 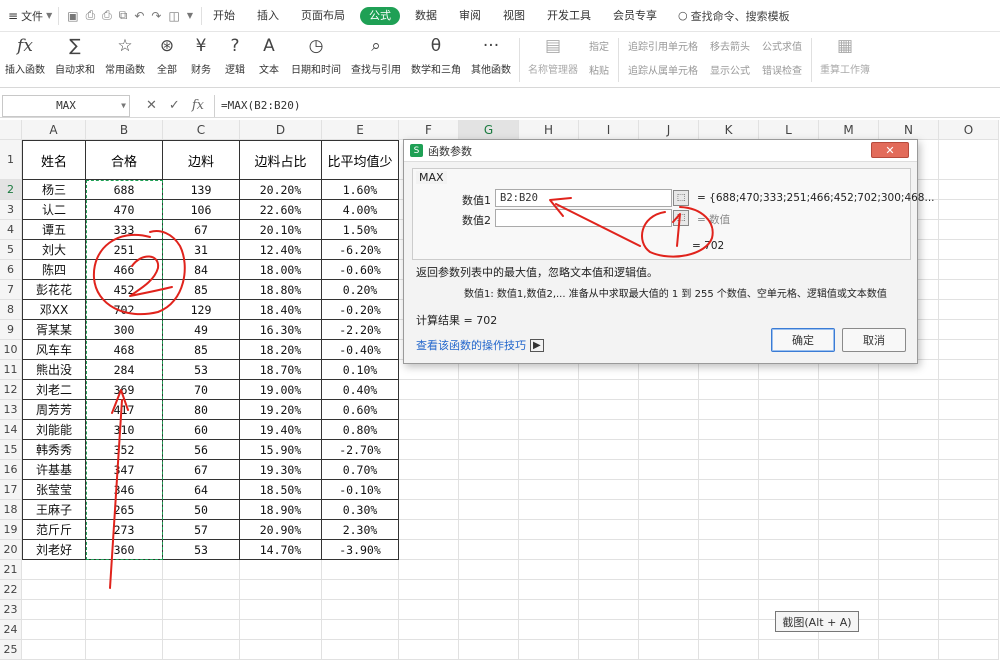 I want to click on table-cell: 刘大, so click(x=54, y=250).